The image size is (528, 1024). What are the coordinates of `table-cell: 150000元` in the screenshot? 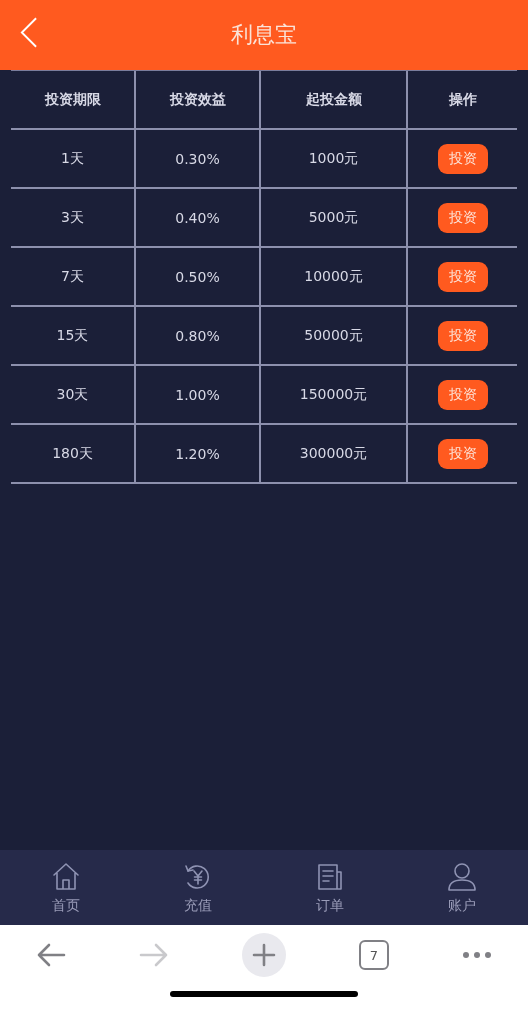 It's located at (333, 394).